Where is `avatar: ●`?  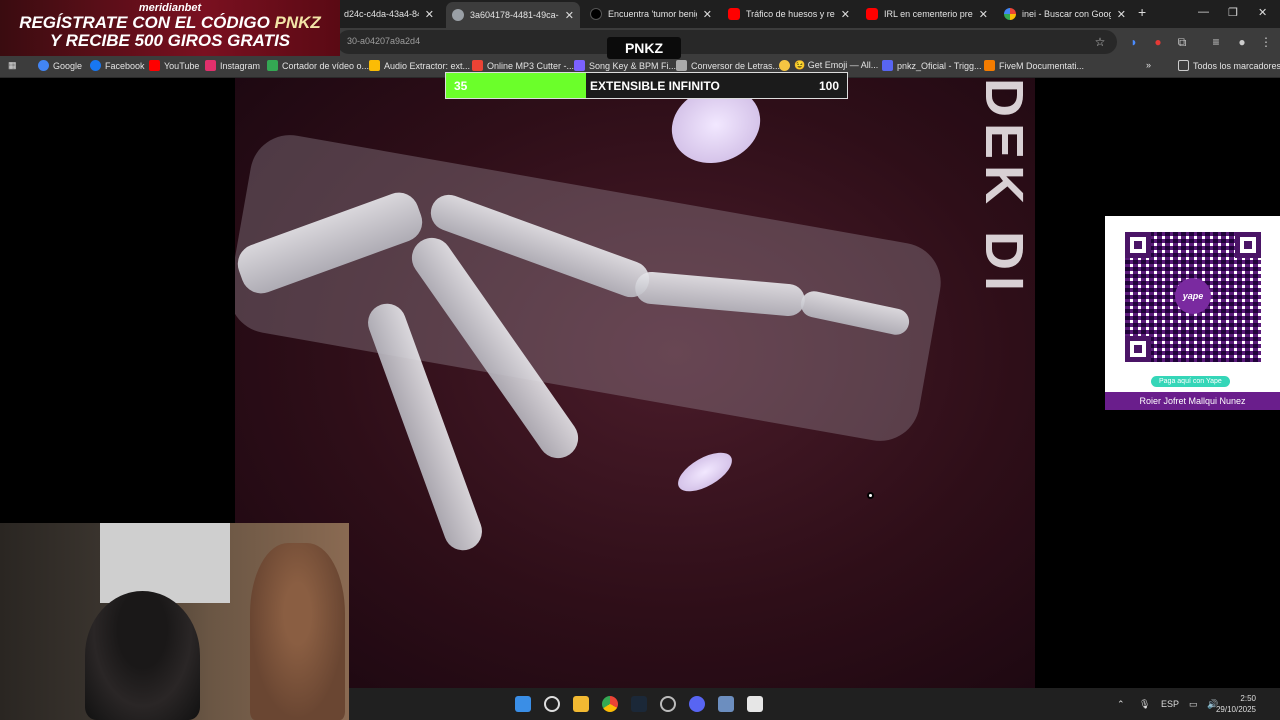
avatar: ● is located at coordinates (1242, 42).